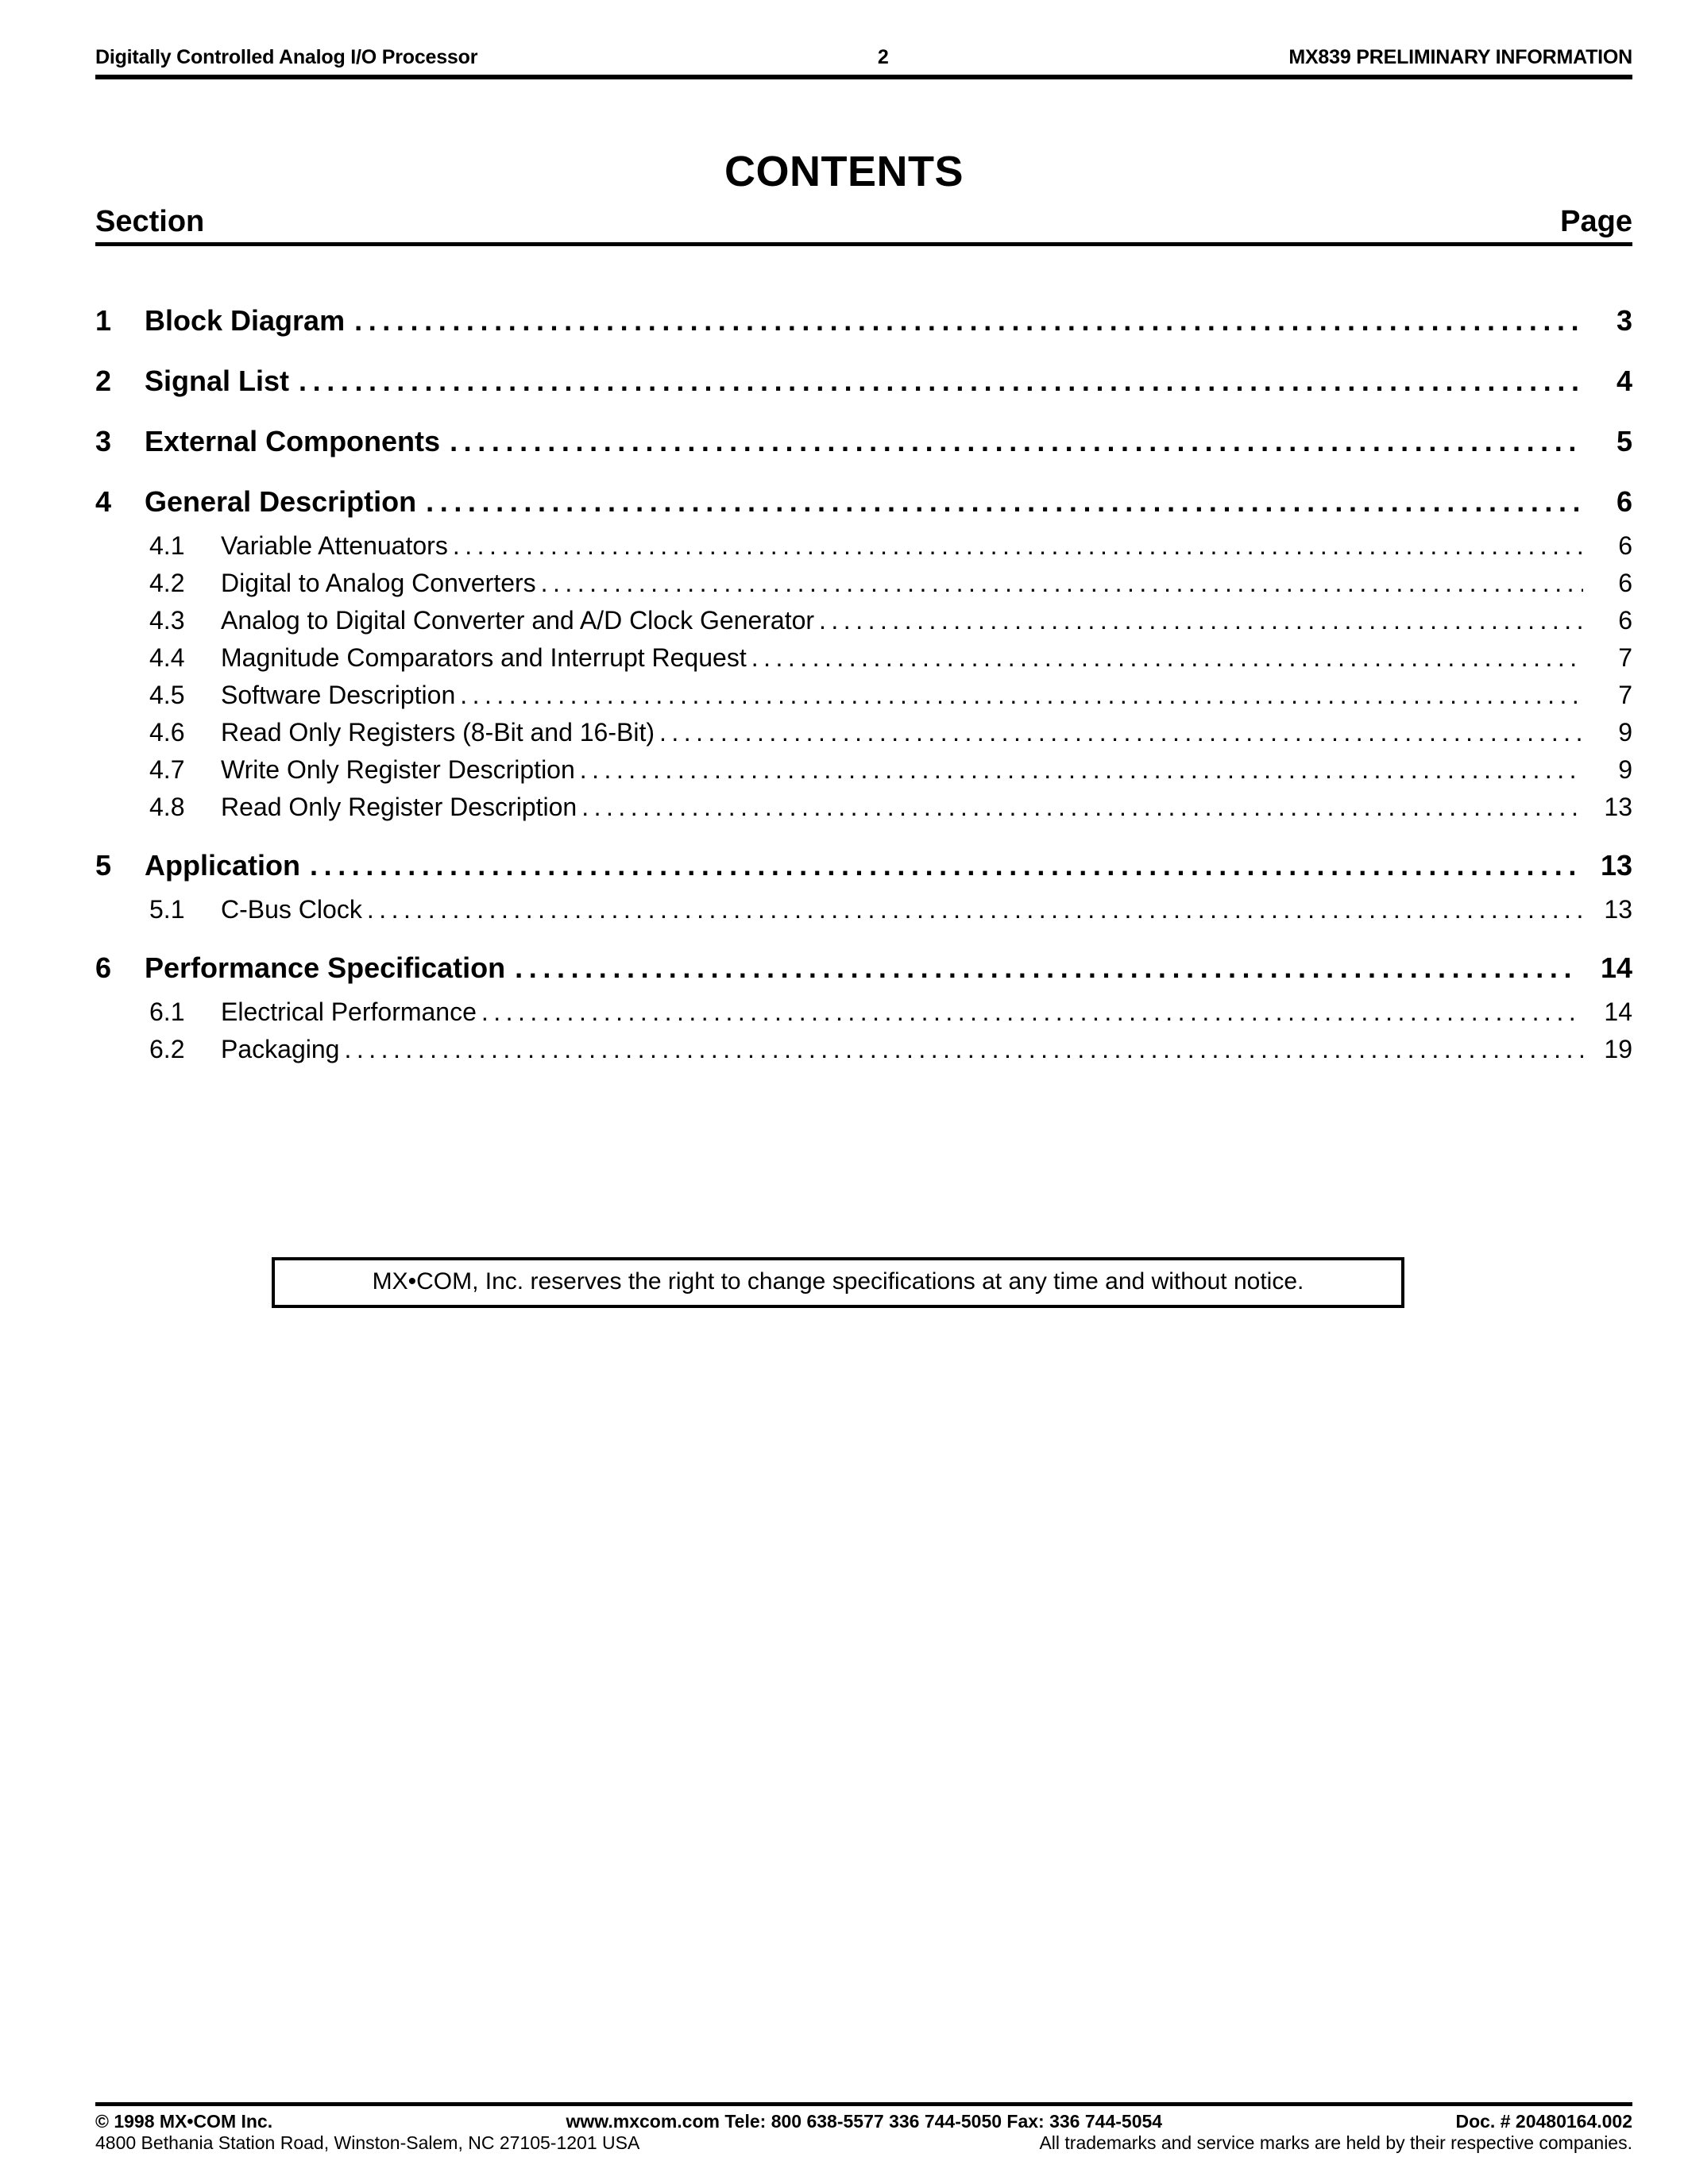 The width and height of the screenshot is (1688, 2184). Describe the element at coordinates (864, 583) in the screenshot. I see `toc-entry: 4.2 Digital to Analog Converters 6` at that location.